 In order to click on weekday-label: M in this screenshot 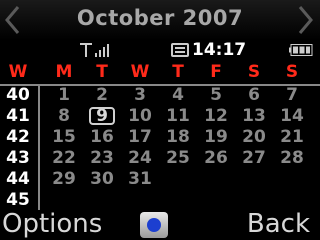, I will do `click(64, 72)`.